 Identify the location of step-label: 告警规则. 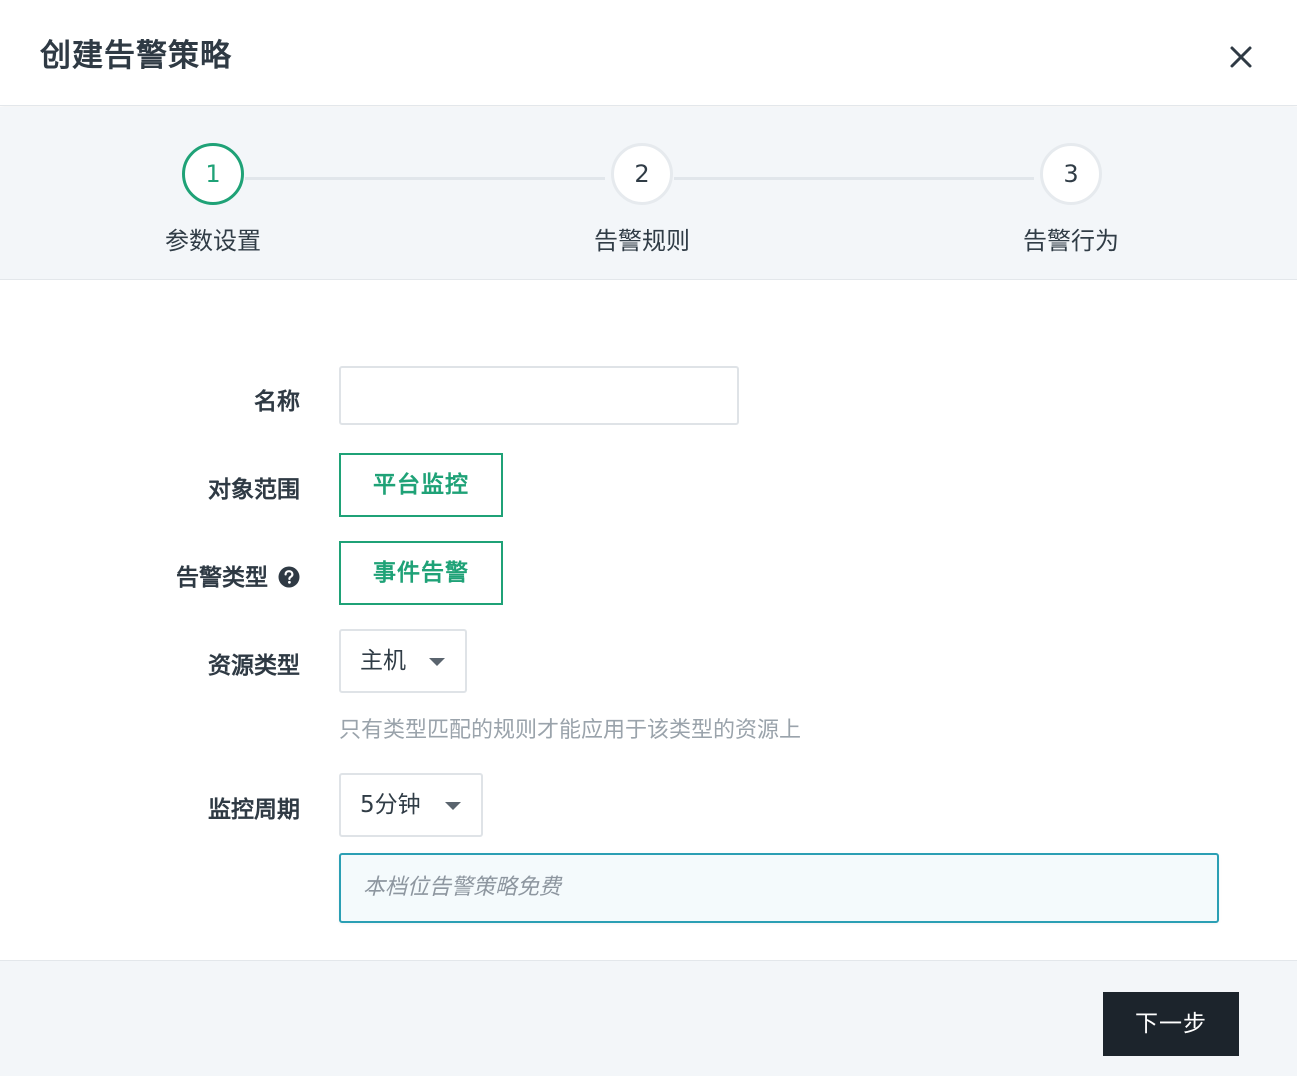
(642, 241).